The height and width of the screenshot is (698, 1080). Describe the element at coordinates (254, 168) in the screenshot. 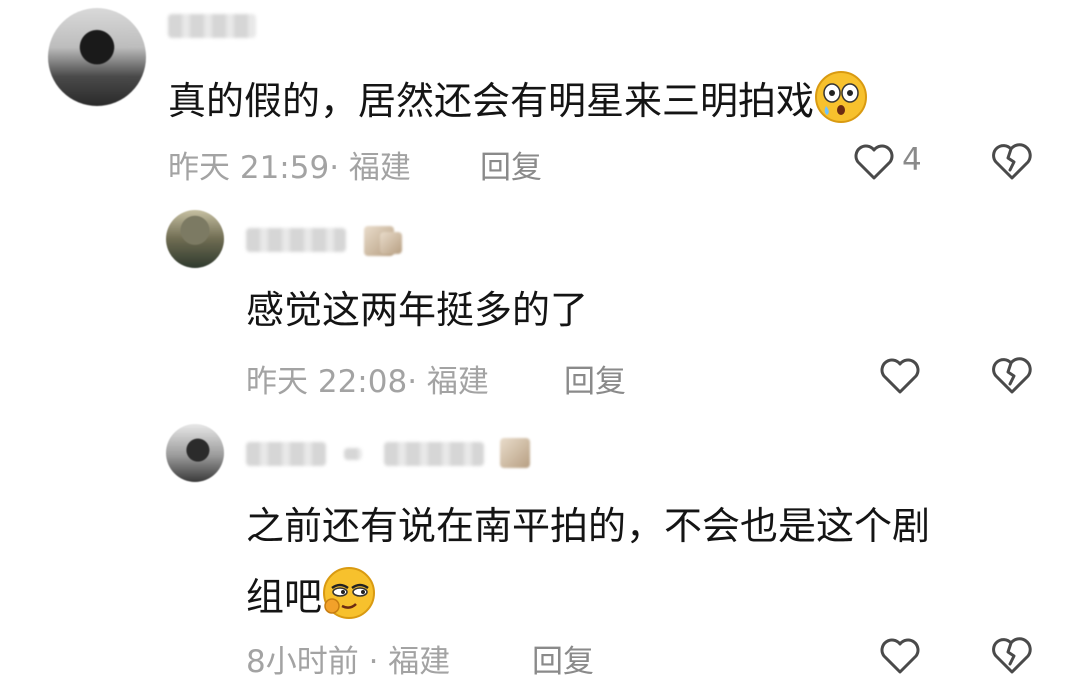

I see `timestamp: 昨天 21:59·` at that location.